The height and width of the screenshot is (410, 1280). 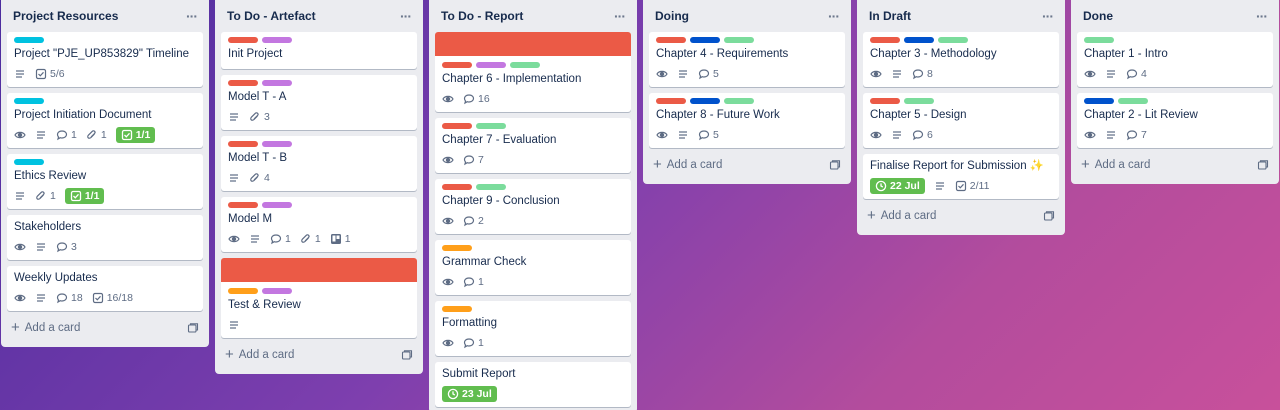 What do you see at coordinates (105, 237) in the screenshot?
I see `card: Stakeholders 3` at bounding box center [105, 237].